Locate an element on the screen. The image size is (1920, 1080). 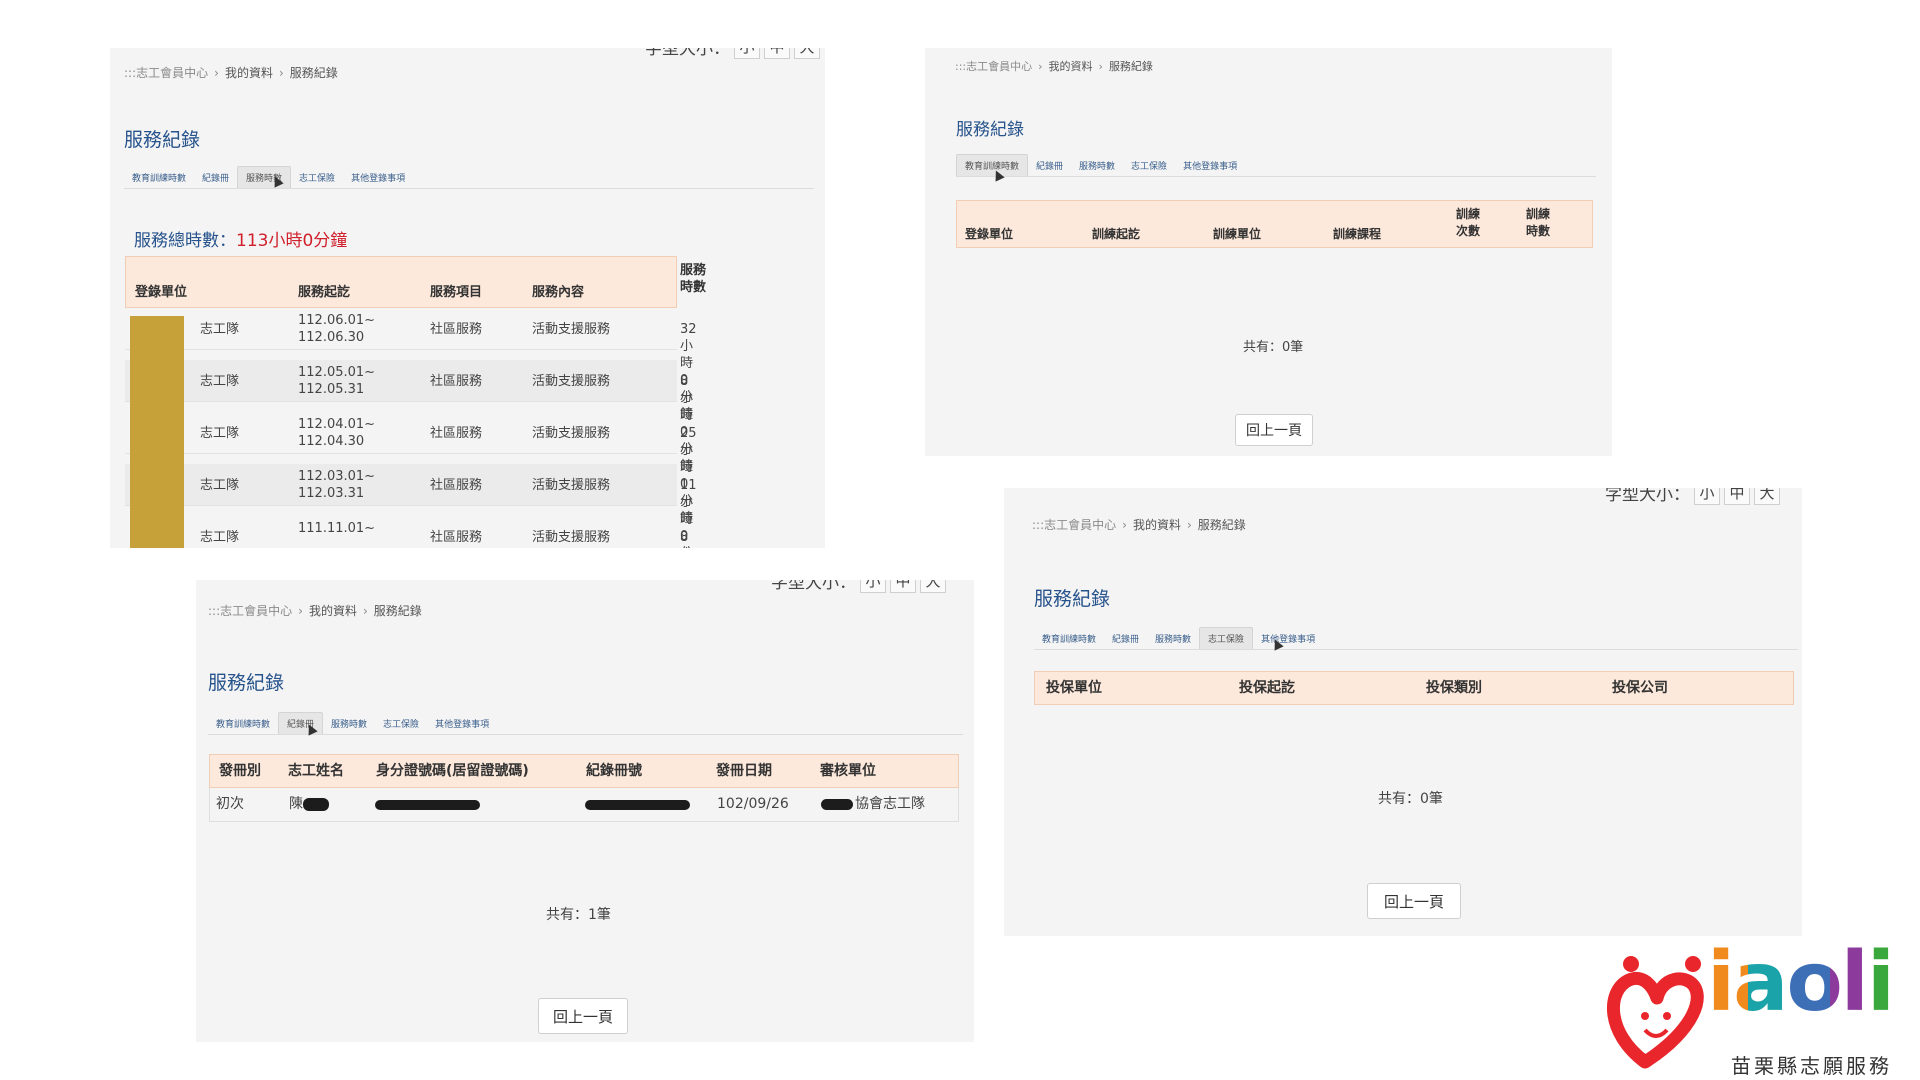
logo-wordmark-text: iaoli is located at coordinates (1801, 982).